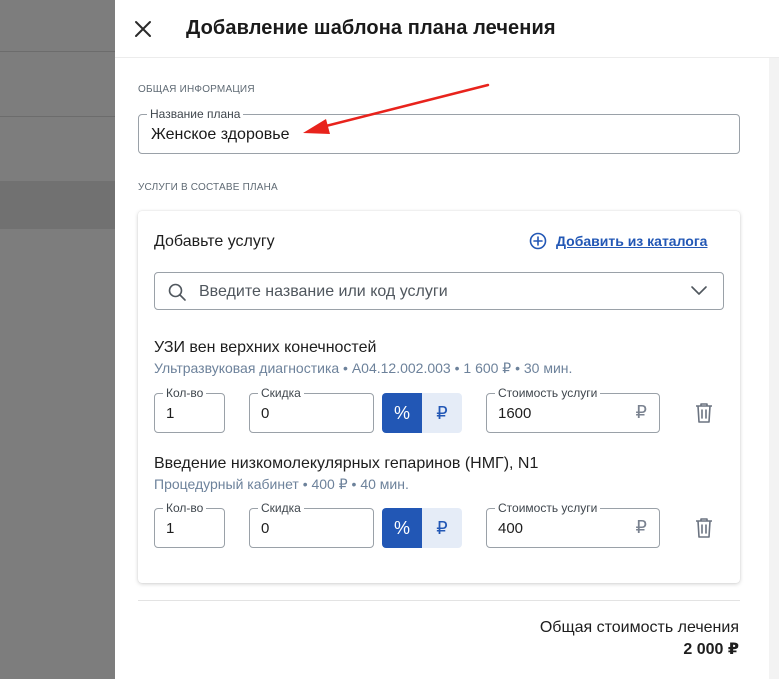  Describe the element at coordinates (281, 484) in the screenshot. I see `service-meta: Процедурный кабинет • 400 ₽ • 40 мин.` at that location.